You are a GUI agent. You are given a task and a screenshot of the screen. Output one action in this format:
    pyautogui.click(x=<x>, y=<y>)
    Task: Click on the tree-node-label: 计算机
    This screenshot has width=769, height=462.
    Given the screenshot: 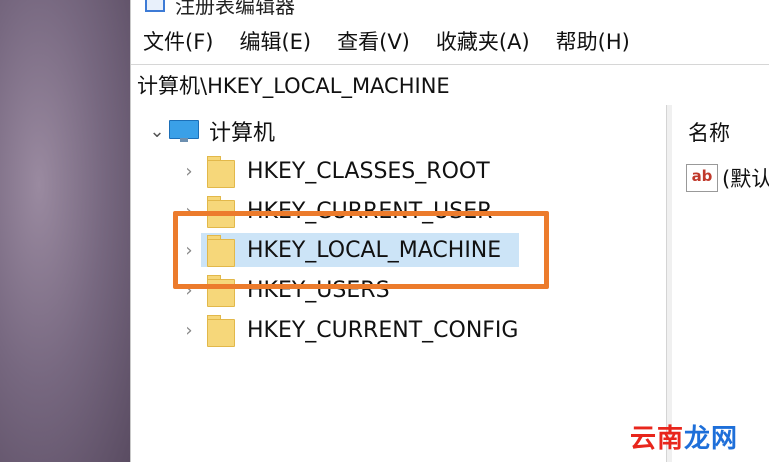 What is the action you would take?
    pyautogui.click(x=242, y=133)
    